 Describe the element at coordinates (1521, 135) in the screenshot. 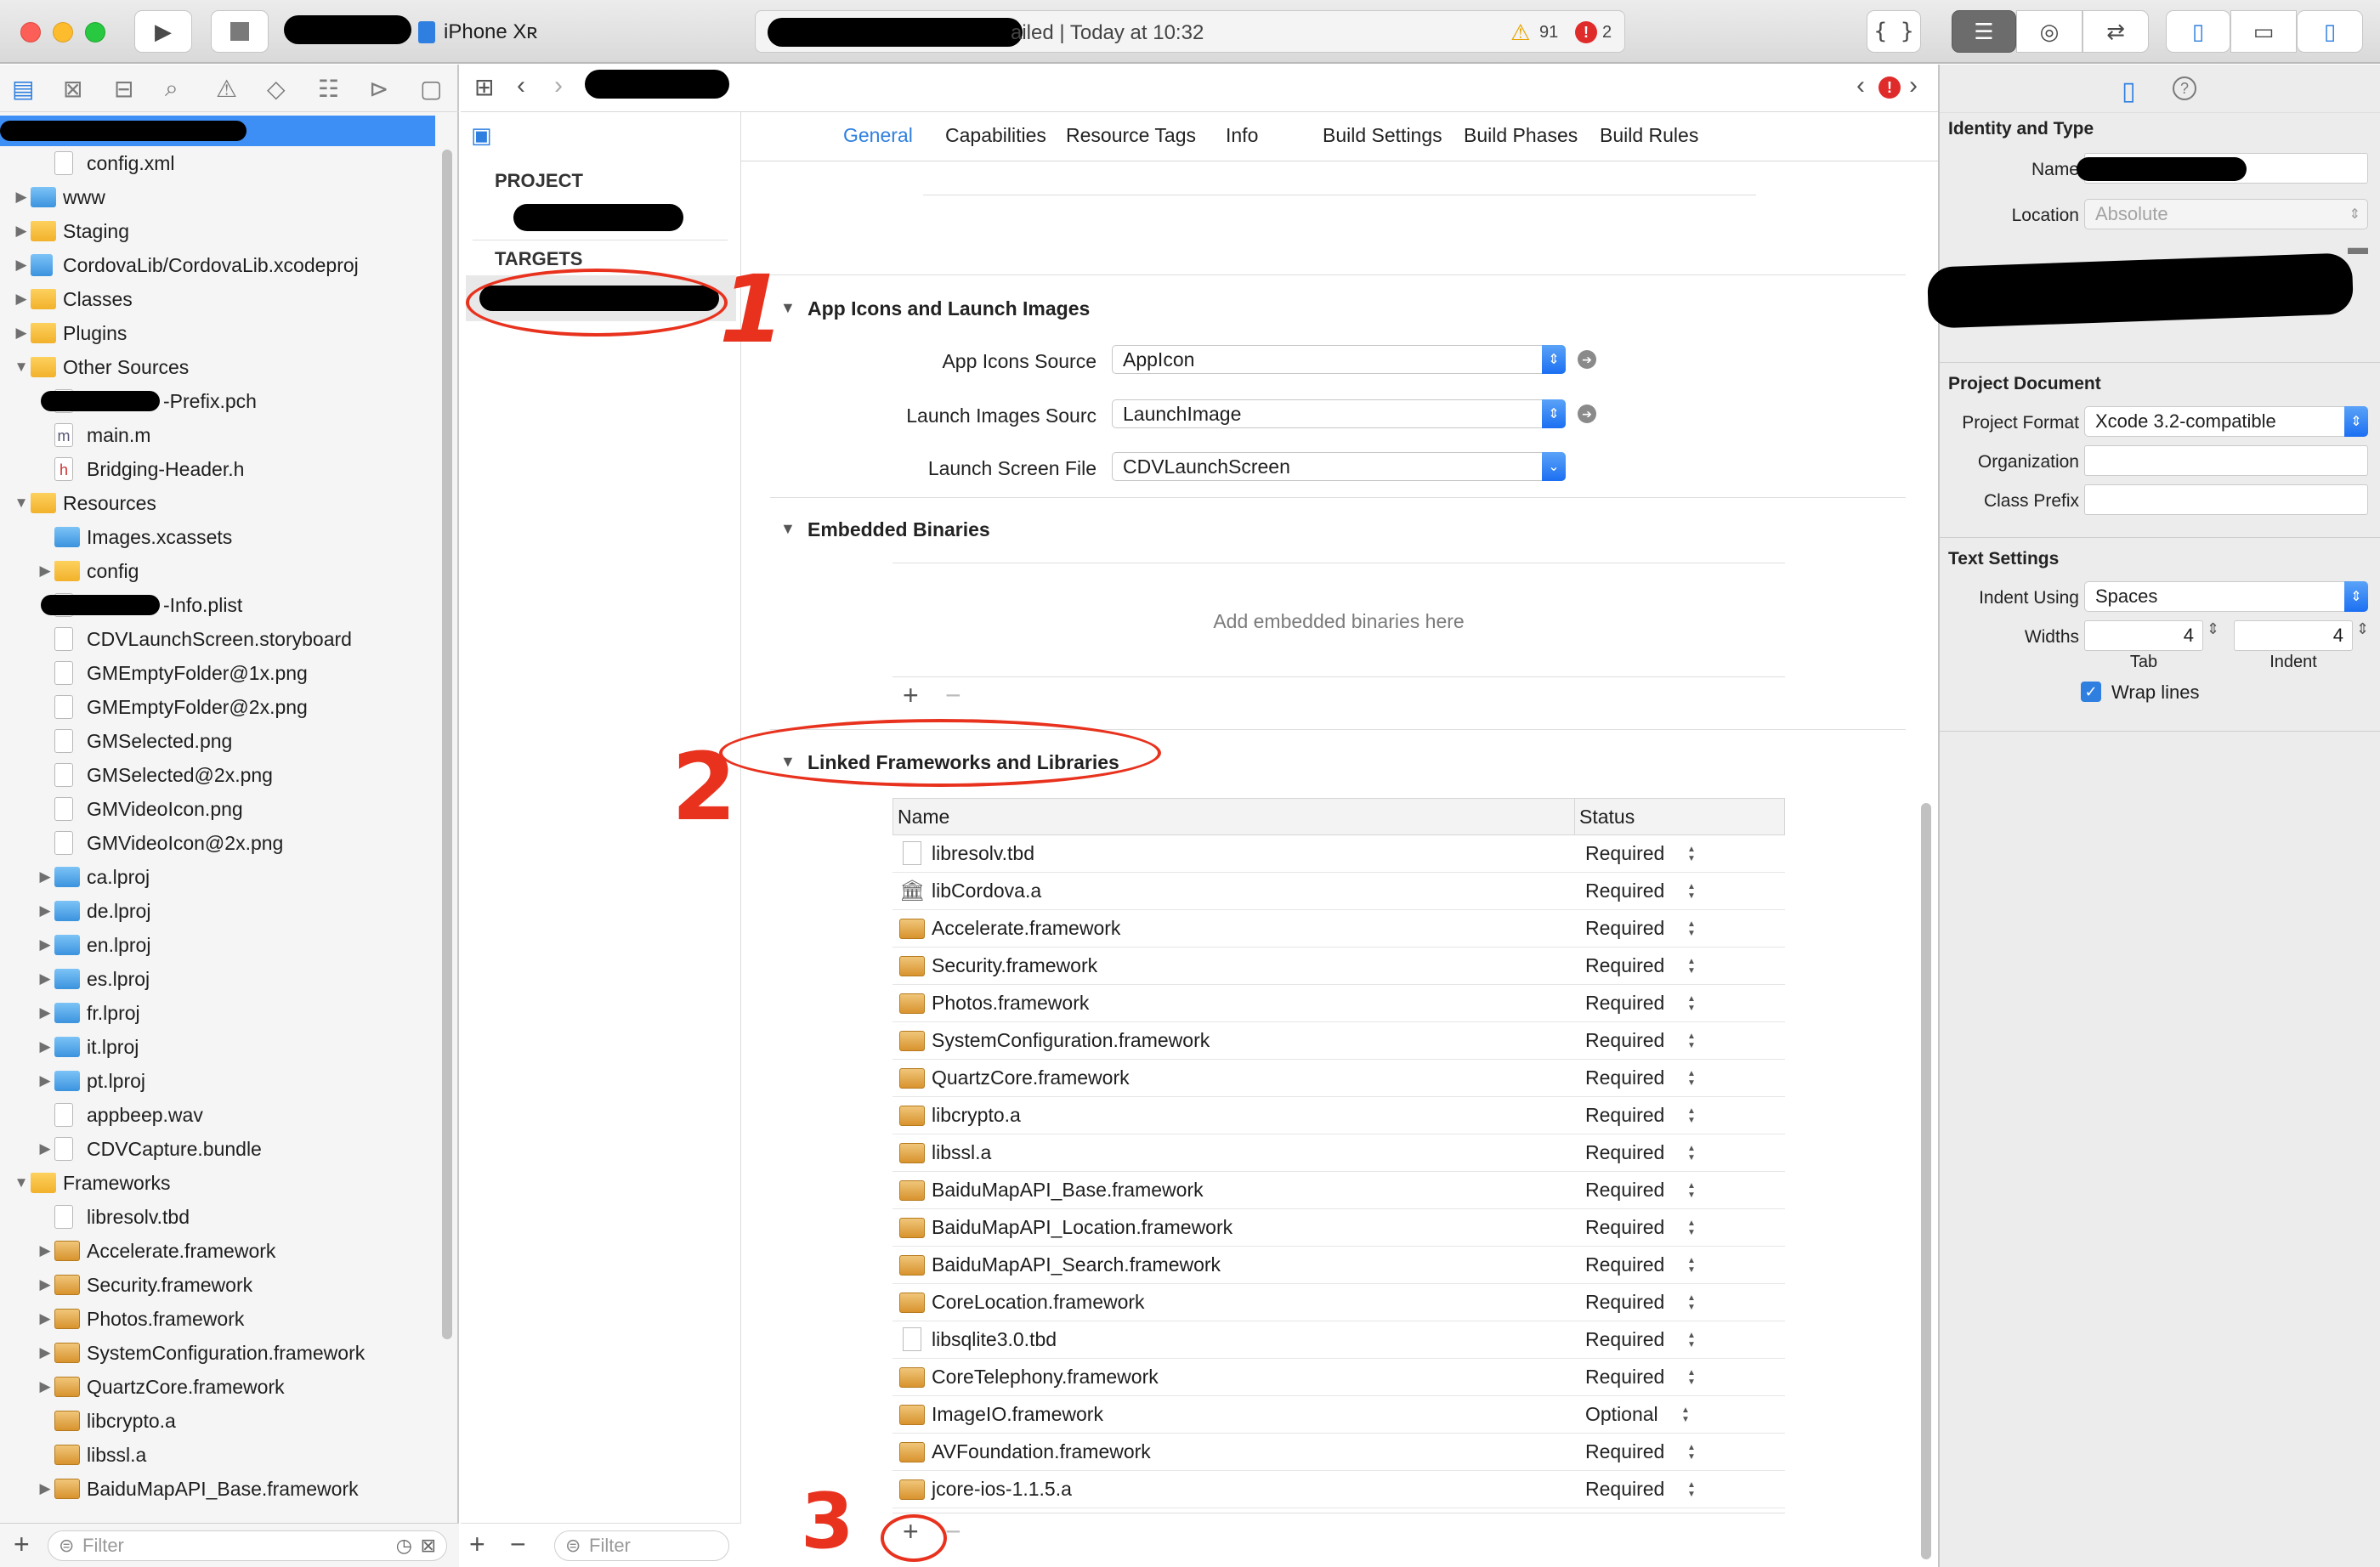

I see `tab-build-phases: Build Phases` at that location.